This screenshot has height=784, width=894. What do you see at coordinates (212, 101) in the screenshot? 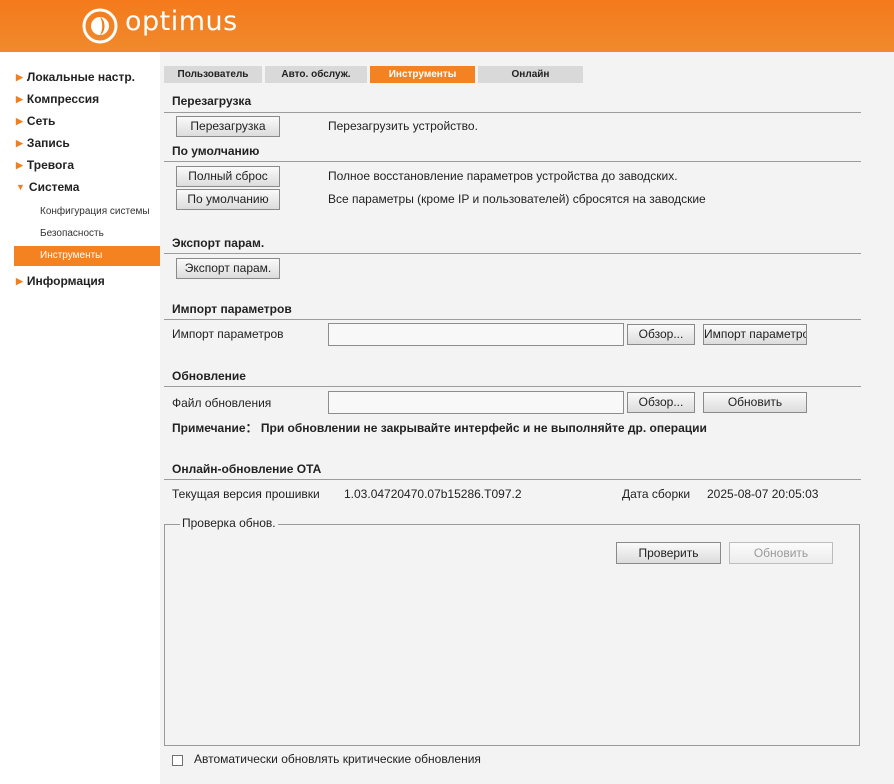
I see `section-title-reboot: Перезагрузка` at bounding box center [212, 101].